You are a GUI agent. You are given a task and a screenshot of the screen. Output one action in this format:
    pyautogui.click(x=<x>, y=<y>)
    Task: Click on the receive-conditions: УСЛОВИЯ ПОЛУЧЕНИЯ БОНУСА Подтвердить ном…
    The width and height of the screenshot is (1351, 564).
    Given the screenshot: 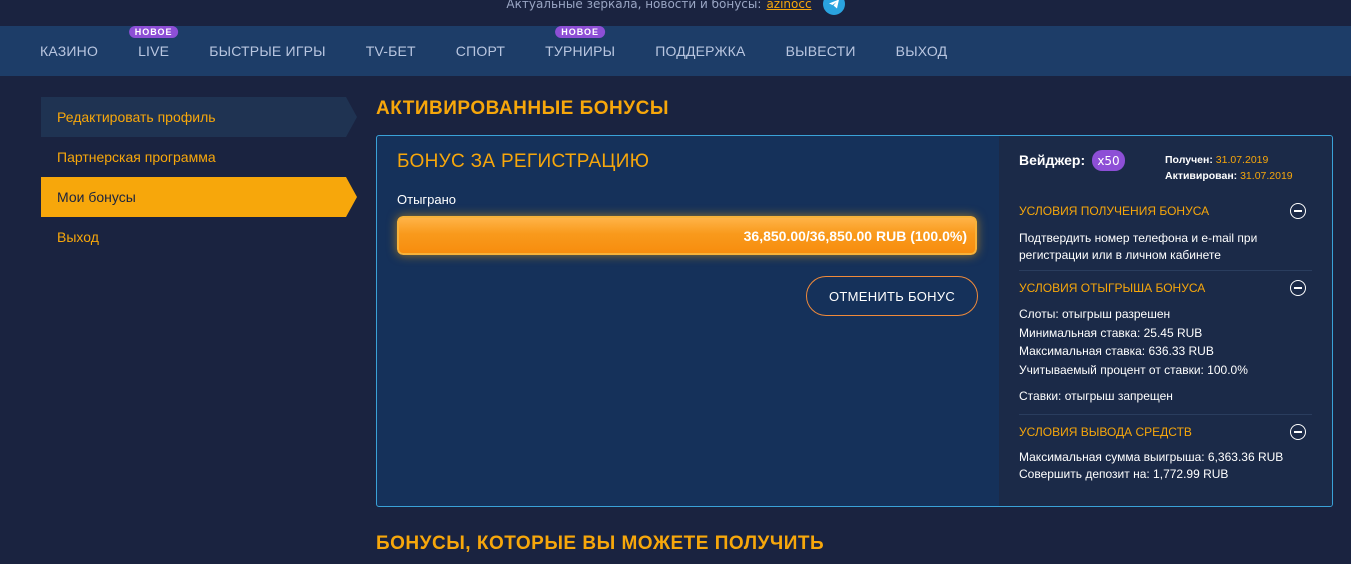 What is the action you would take?
    pyautogui.click(x=1165, y=233)
    